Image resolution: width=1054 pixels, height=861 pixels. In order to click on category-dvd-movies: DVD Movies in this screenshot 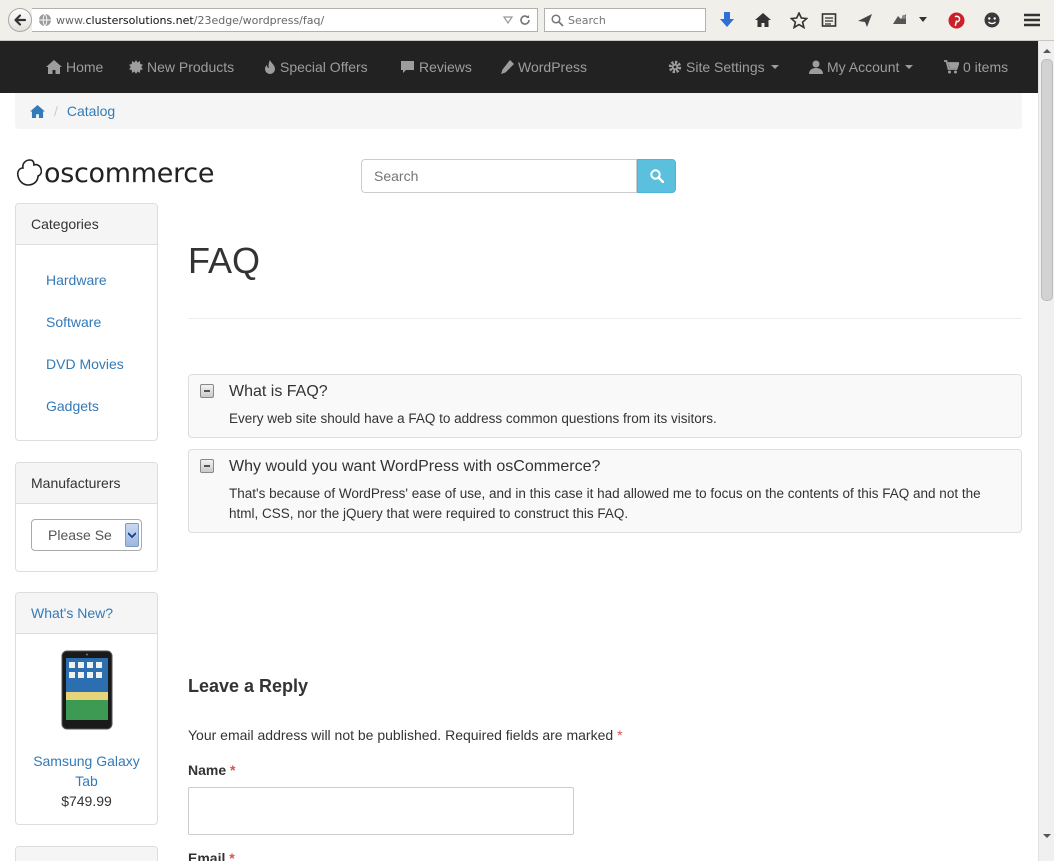, I will do `click(85, 364)`.